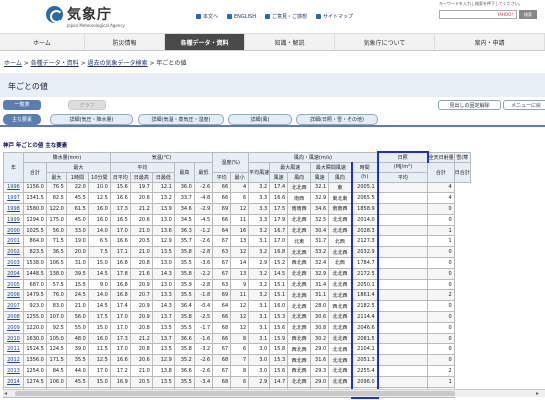 This screenshot has height=400, width=545. I want to click on scroll-right-icon: ▸, so click(537, 393).